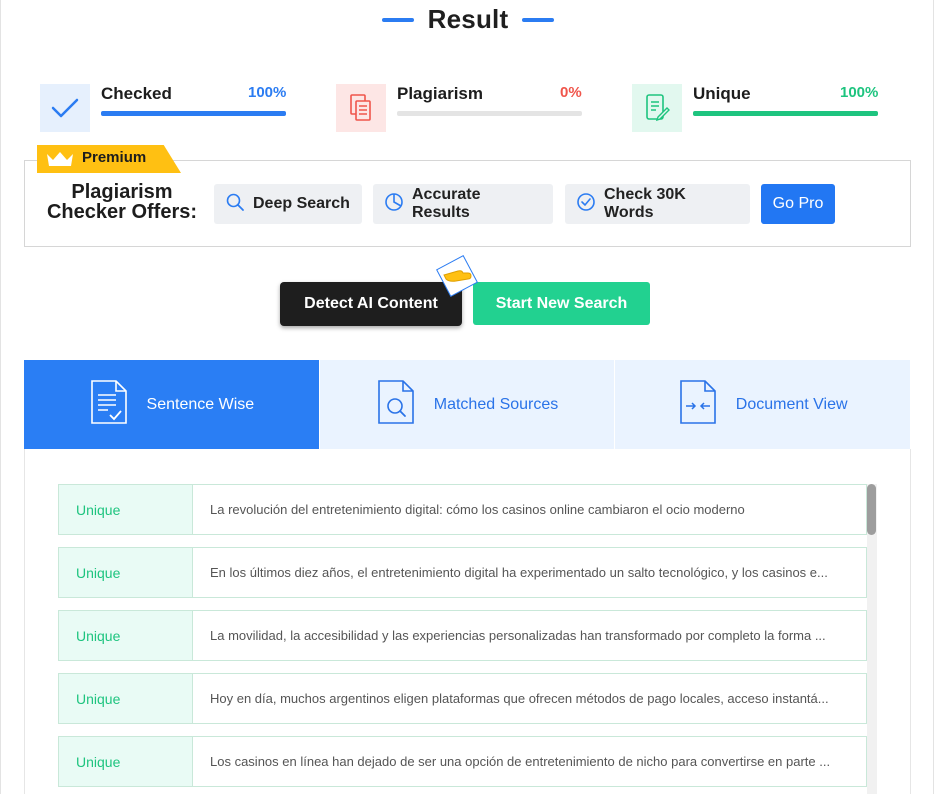 The image size is (936, 794). Describe the element at coordinates (396, 404) in the screenshot. I see `document-search-icon` at that location.